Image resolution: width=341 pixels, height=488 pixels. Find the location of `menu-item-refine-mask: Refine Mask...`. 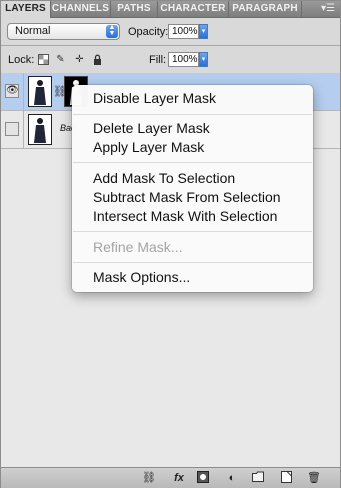

menu-item-refine-mask: Refine Mask... is located at coordinates (138, 247).